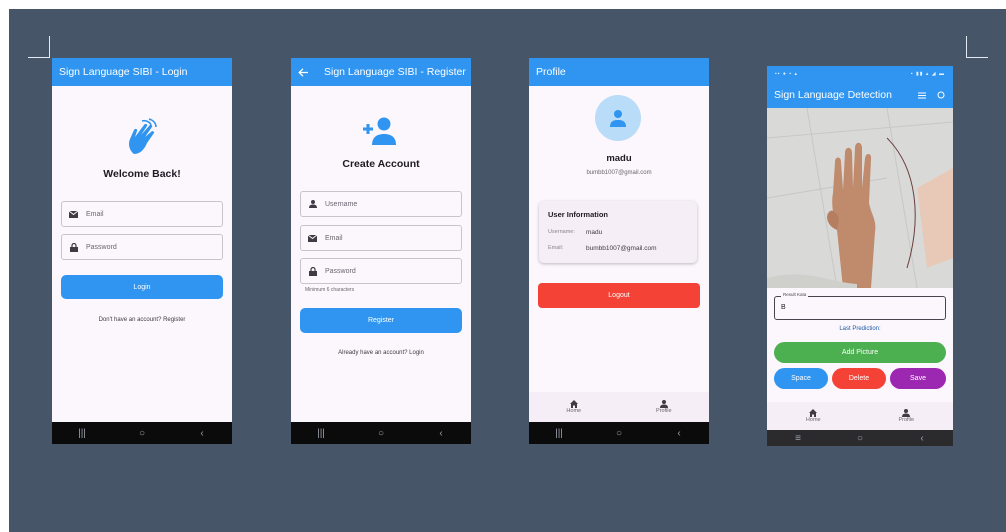 The height and width of the screenshot is (532, 1006). Describe the element at coordinates (621, 248) in the screenshot. I see `email-value: bumbb1007@gmail.com` at that location.